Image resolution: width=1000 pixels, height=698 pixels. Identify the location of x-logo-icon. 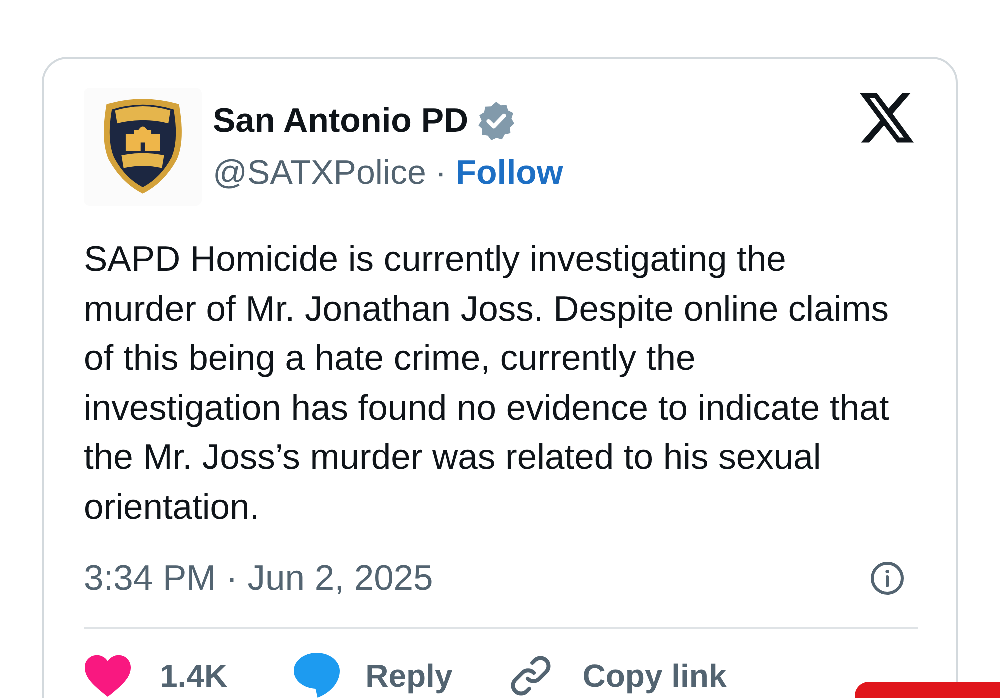
(887, 118).